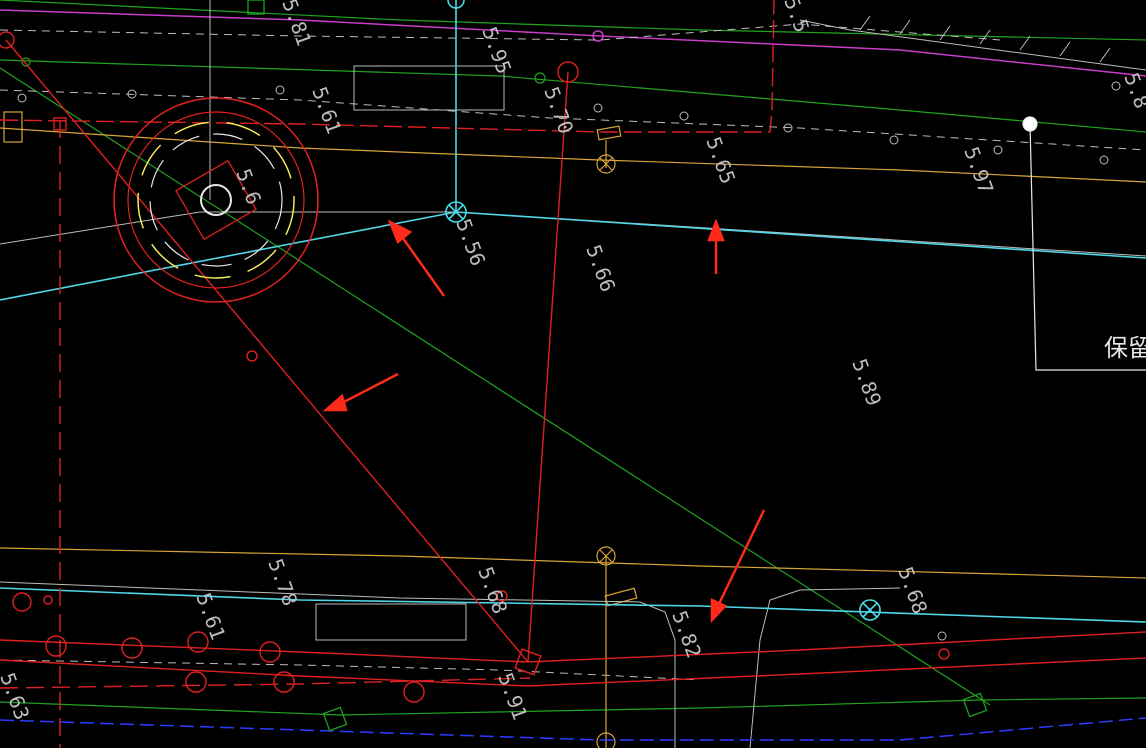 This screenshot has height=748, width=1146. What do you see at coordinates (1125, 348) in the screenshot?
I see `retain-existing-label: 保留现` at bounding box center [1125, 348].